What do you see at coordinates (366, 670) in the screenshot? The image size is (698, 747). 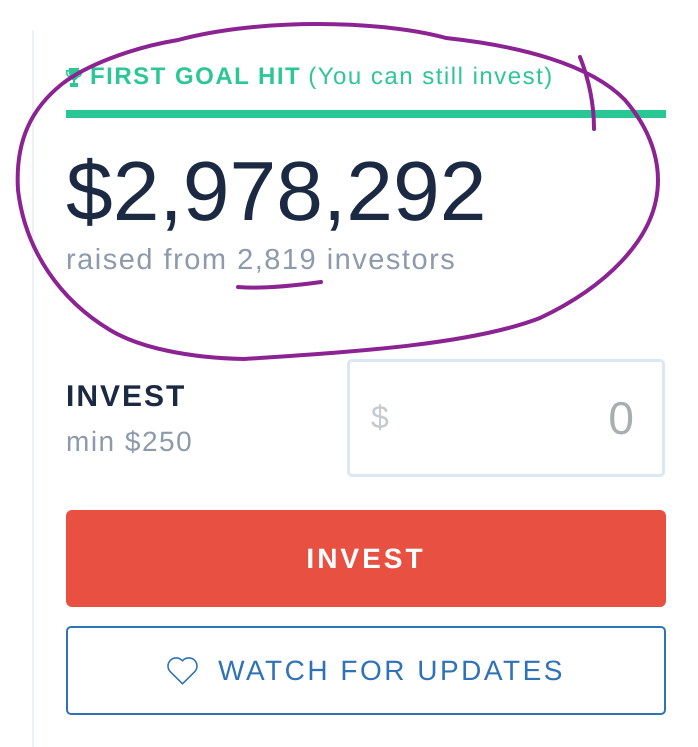 I see `watch-button: WATCH FOR UPDATES` at bounding box center [366, 670].